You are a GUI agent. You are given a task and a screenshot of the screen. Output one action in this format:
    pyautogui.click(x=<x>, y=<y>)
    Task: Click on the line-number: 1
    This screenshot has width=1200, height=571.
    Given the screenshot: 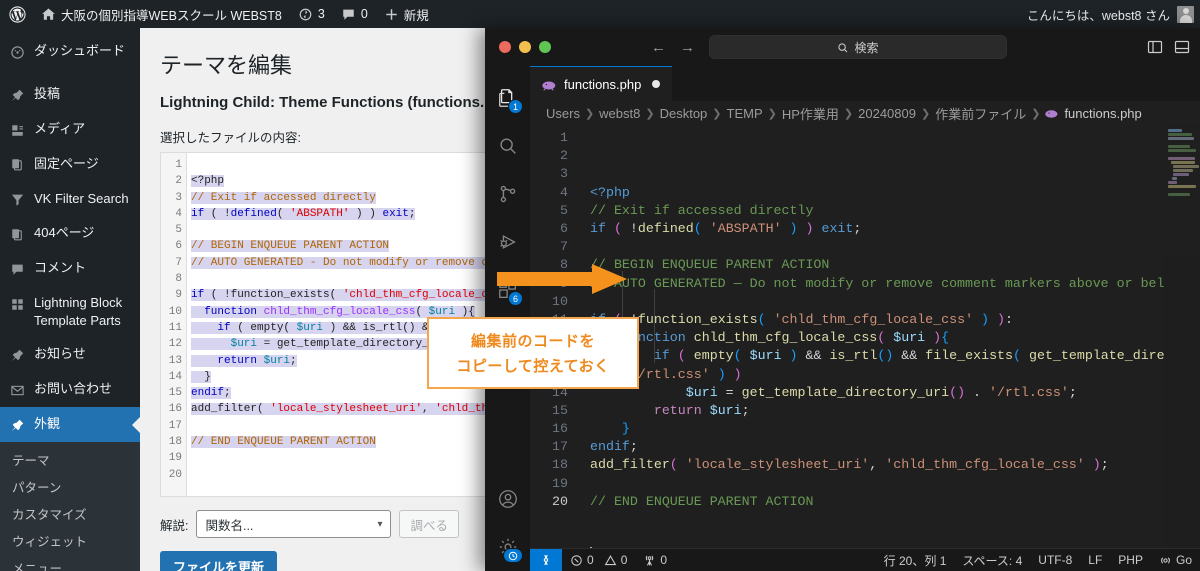 What is the action you would take?
    pyautogui.click(x=564, y=137)
    